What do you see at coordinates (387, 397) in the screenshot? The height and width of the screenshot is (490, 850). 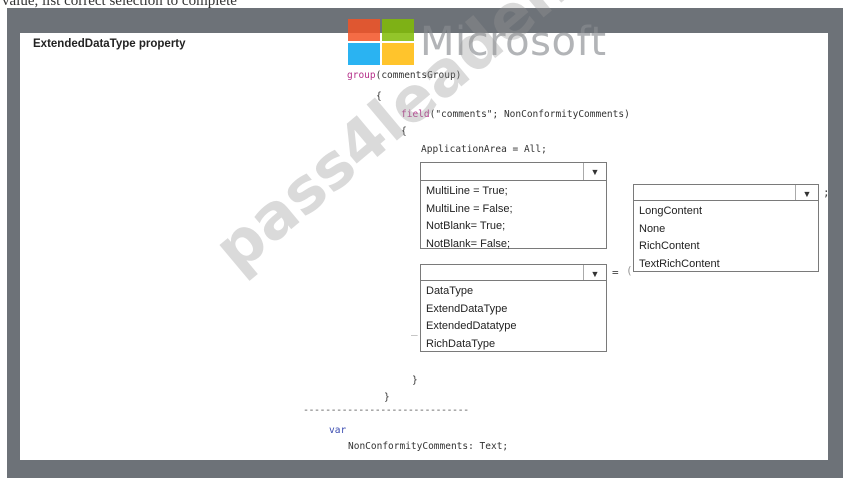 I see `code-brace-close-1: }` at bounding box center [387, 397].